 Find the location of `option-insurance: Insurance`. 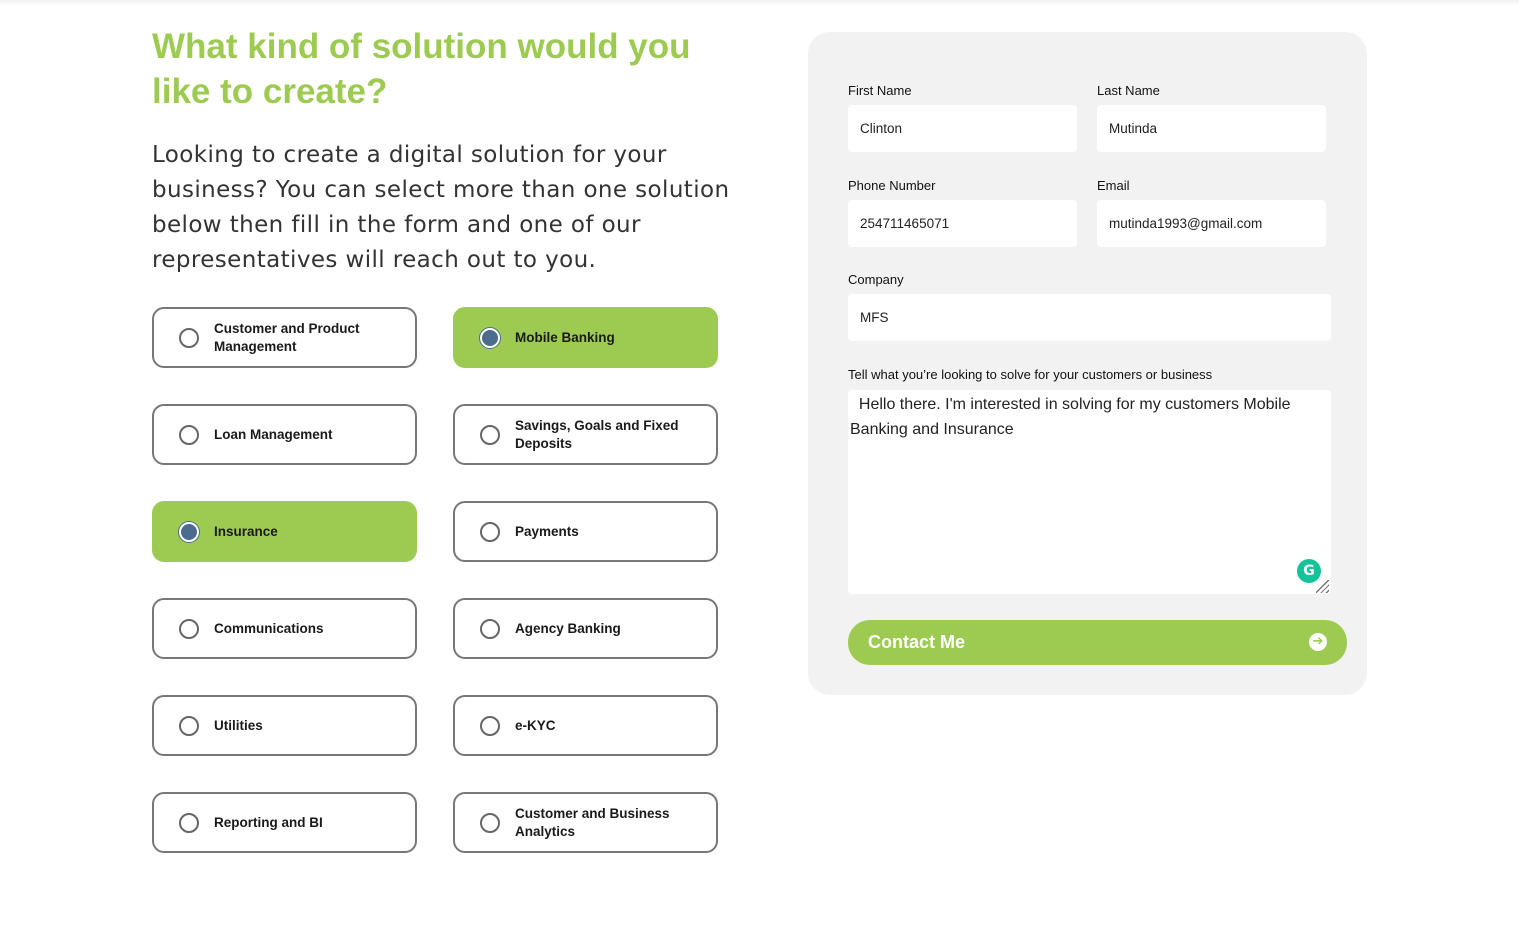

option-insurance: Insurance is located at coordinates (284, 531).